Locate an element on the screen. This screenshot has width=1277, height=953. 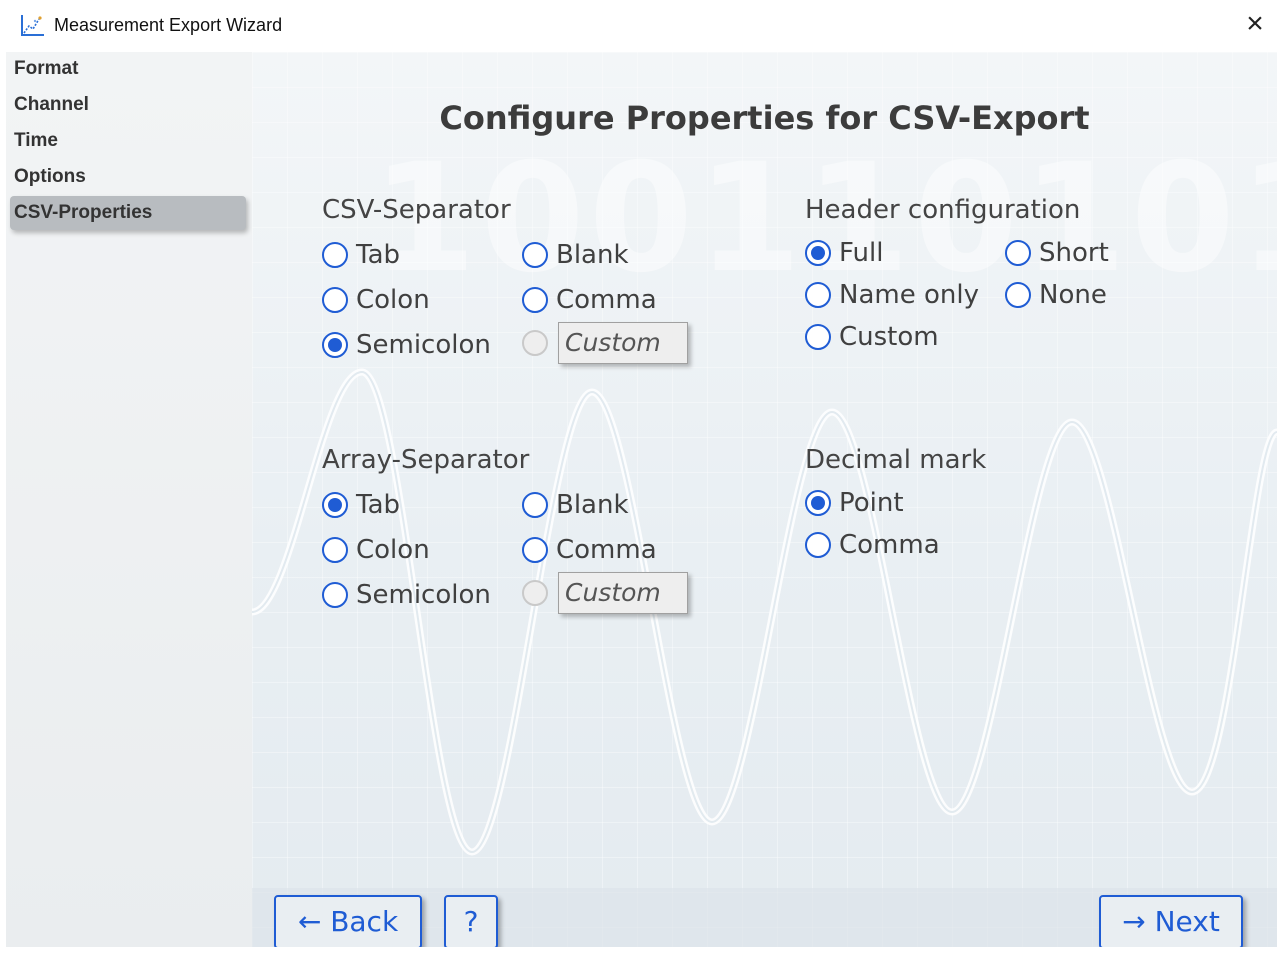
header-short-radio: Short is located at coordinates (1057, 253).